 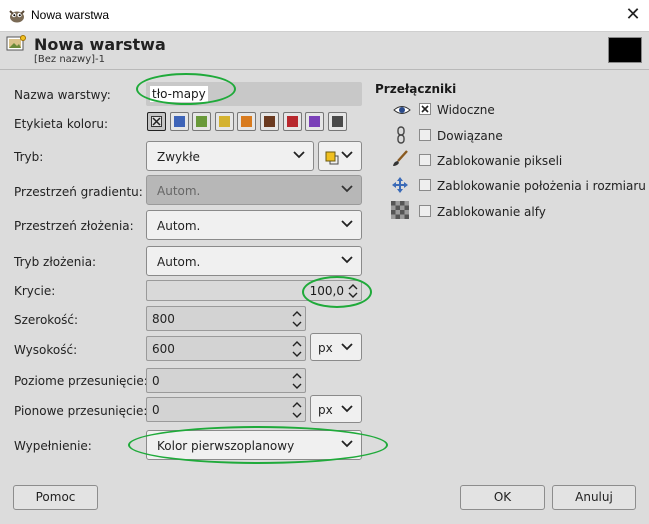 What do you see at coordinates (70, 59) in the screenshot?
I see `image-name: [Bez nazwy]-1` at bounding box center [70, 59].